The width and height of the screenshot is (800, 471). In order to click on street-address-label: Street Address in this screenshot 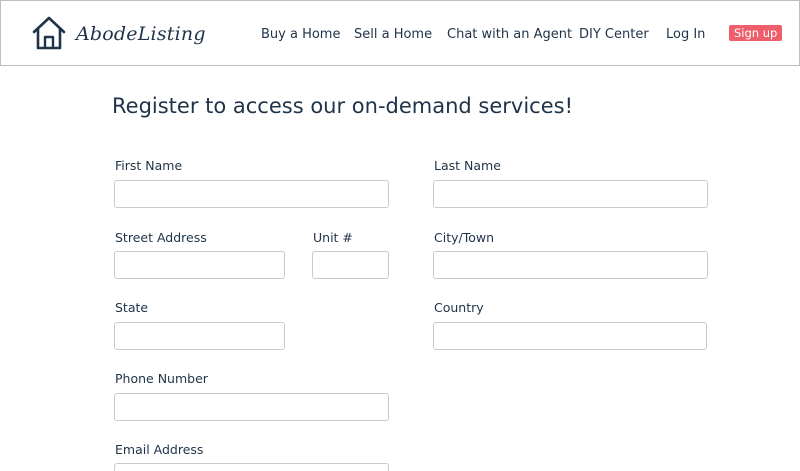, I will do `click(161, 237)`.